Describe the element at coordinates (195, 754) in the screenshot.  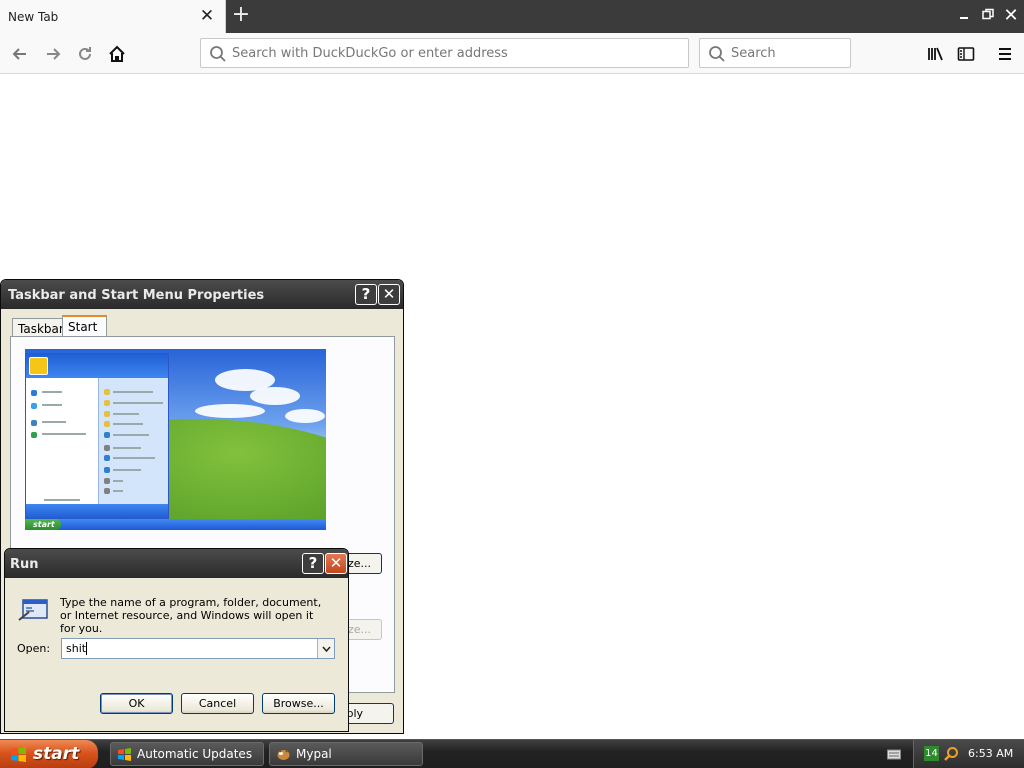
I see `taskbar-item-label: Automatic Updates` at that location.